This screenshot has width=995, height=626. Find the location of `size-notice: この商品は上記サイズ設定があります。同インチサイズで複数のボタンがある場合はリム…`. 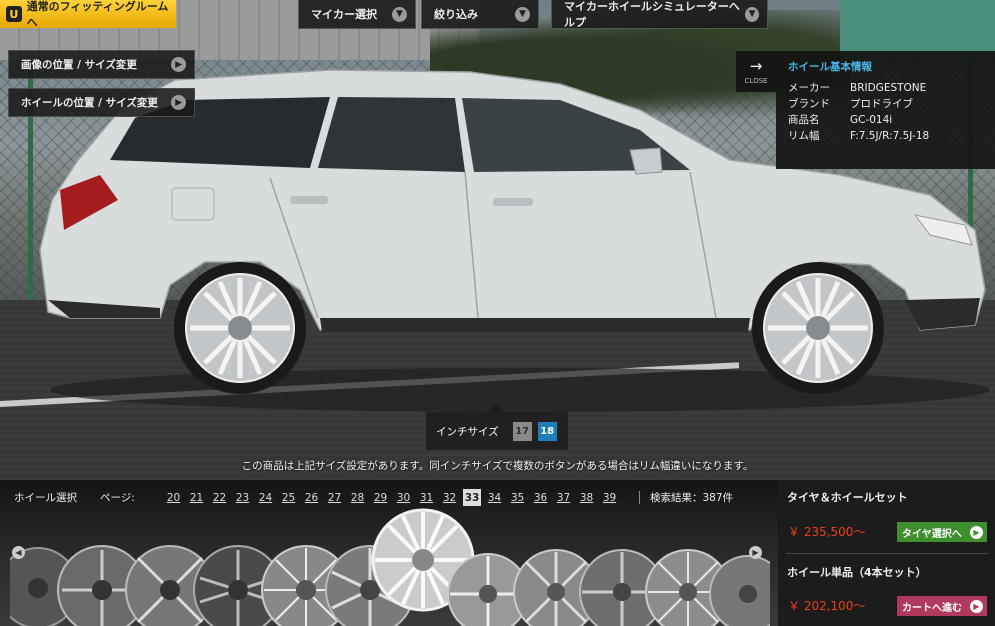

size-notice: この商品は上記サイズ設定があります。同インチサイズで複数のボタンがある場合はリム… is located at coordinates (497, 465).